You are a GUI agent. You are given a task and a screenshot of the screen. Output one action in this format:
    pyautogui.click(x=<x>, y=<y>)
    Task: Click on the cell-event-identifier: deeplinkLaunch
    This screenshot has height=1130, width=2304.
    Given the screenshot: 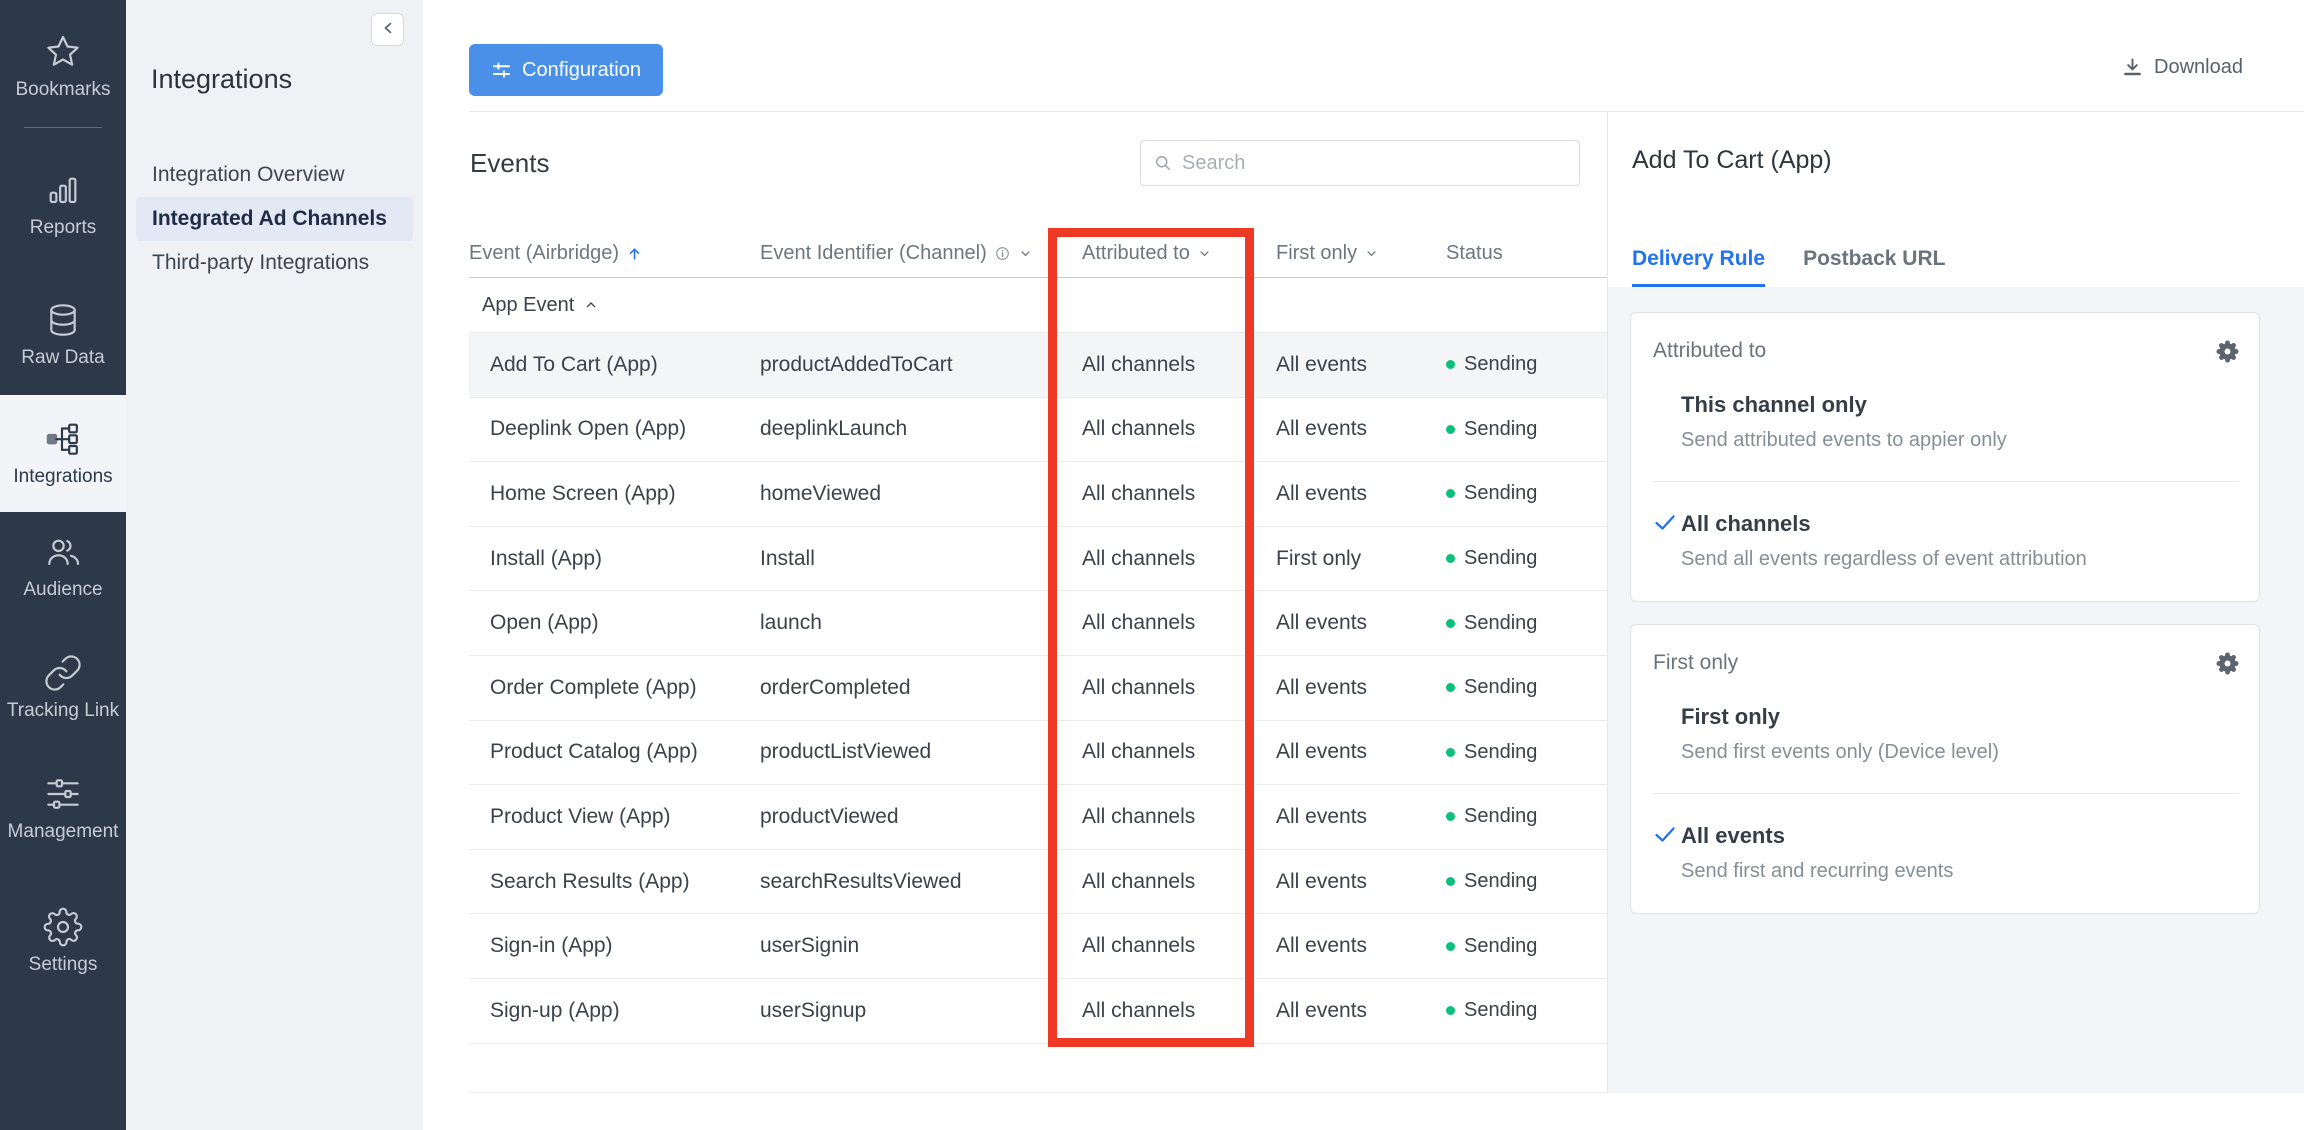 What is the action you would take?
    pyautogui.click(x=834, y=429)
    